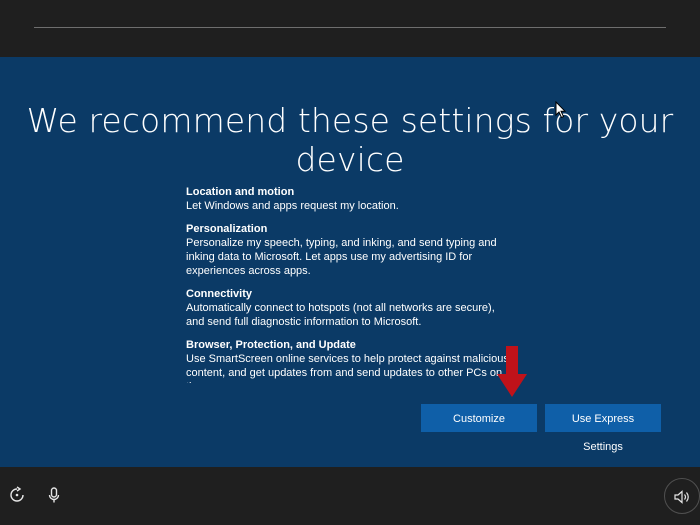  I want to click on red-down-arrow-icon, so click(512, 371).